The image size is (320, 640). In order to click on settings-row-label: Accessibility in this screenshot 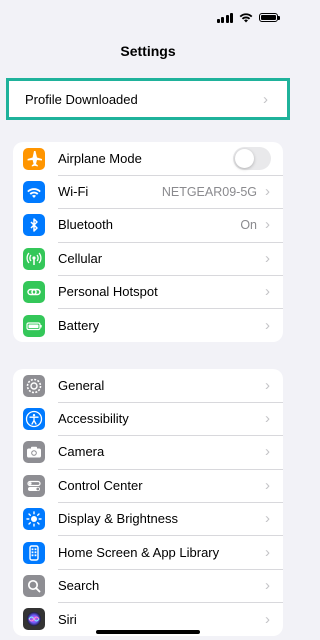, I will do `click(93, 419)`.